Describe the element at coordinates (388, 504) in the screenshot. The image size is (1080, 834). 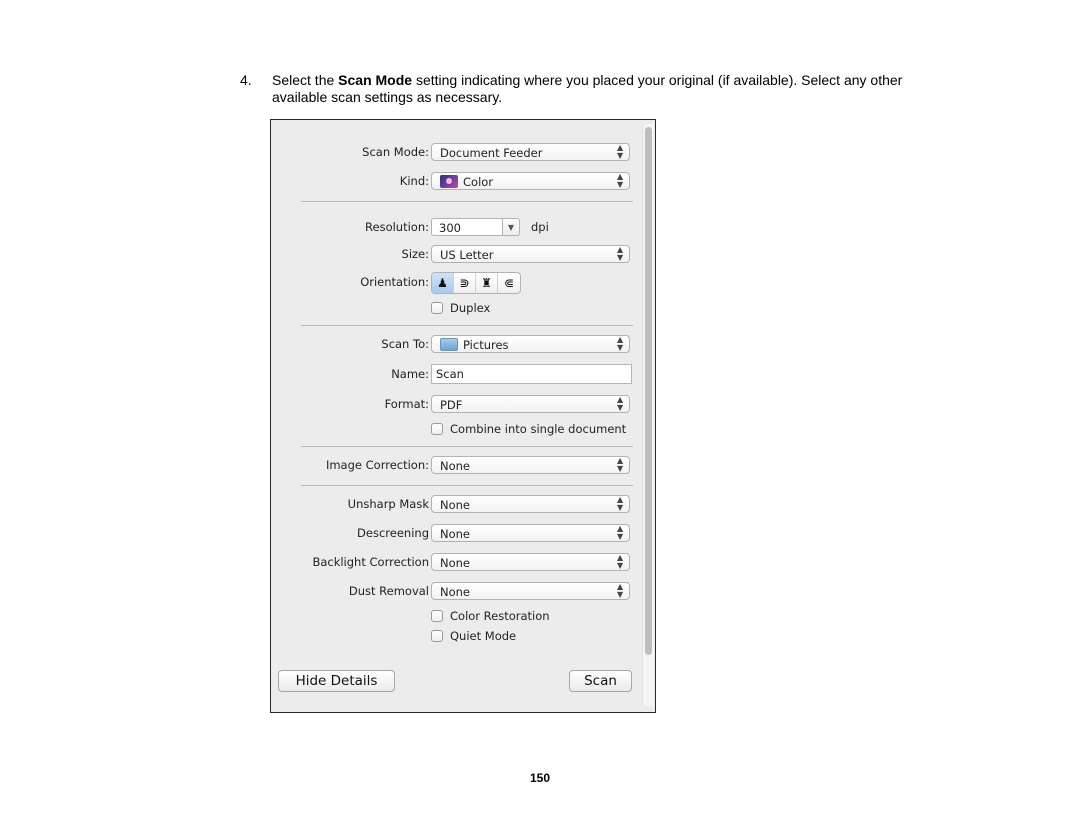
I see `unsharp-mask-label: Unsharp Mask` at that location.